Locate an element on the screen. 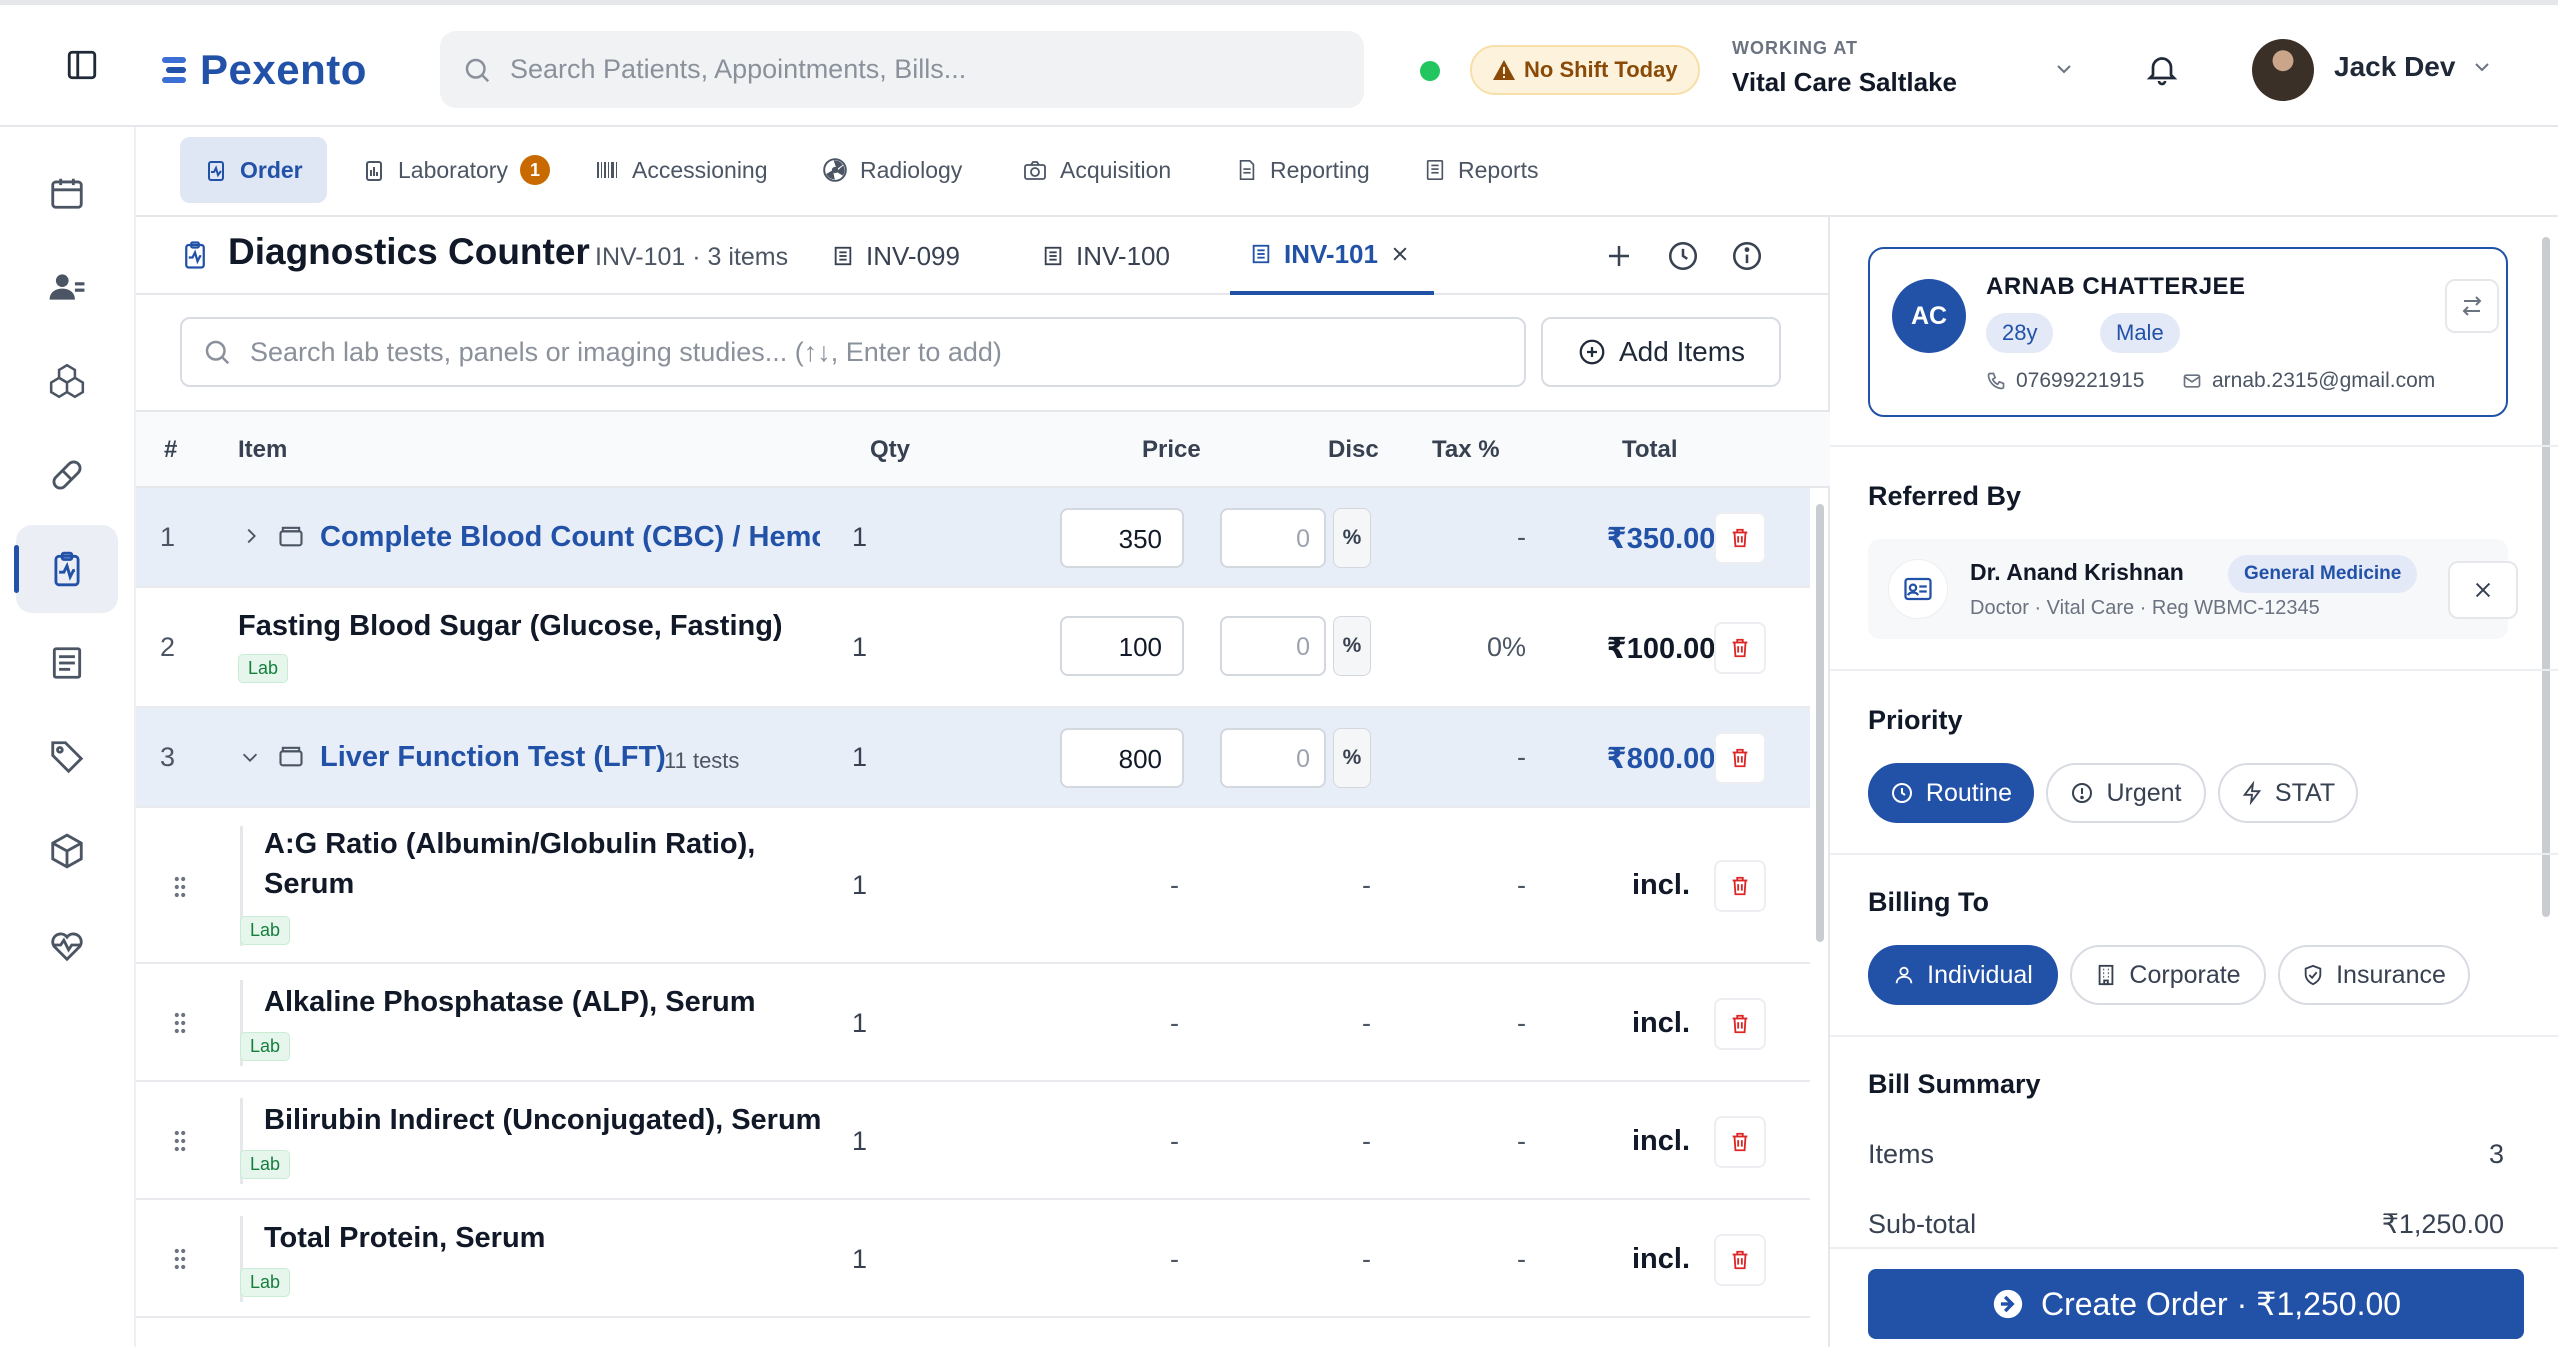  change-patient-button is located at coordinates (2472, 306).